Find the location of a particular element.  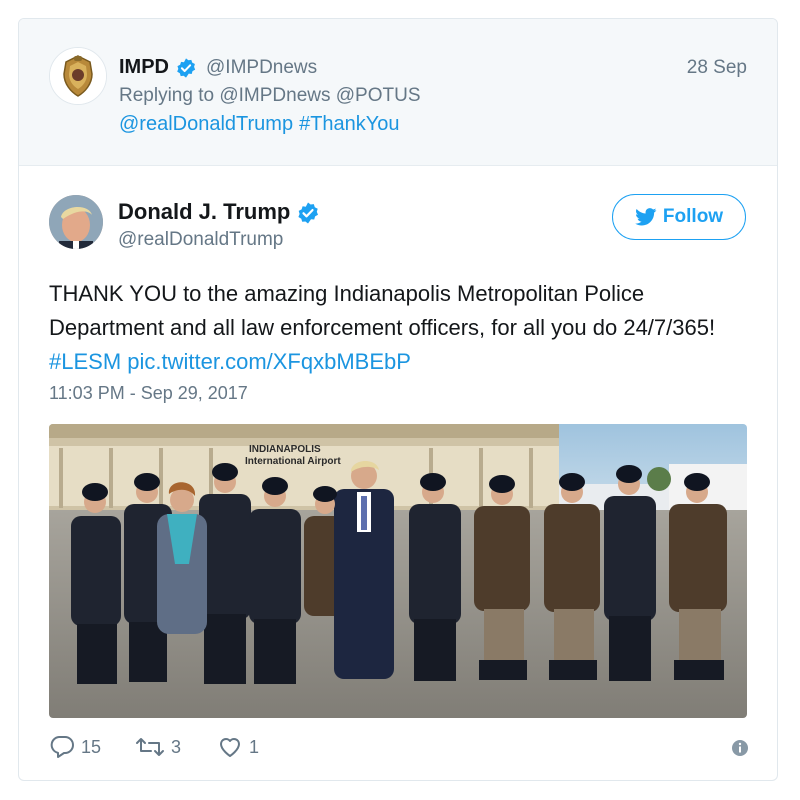

trump-avatar is located at coordinates (76, 222).